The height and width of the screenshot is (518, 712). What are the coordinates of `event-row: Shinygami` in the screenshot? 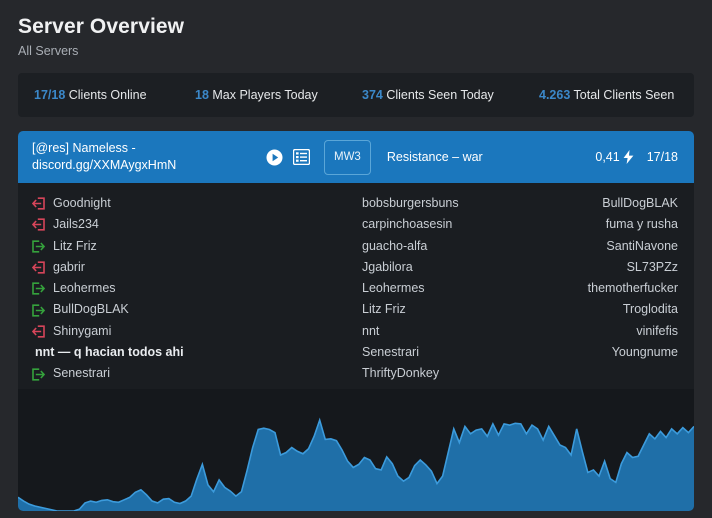 It's located at (196, 331).